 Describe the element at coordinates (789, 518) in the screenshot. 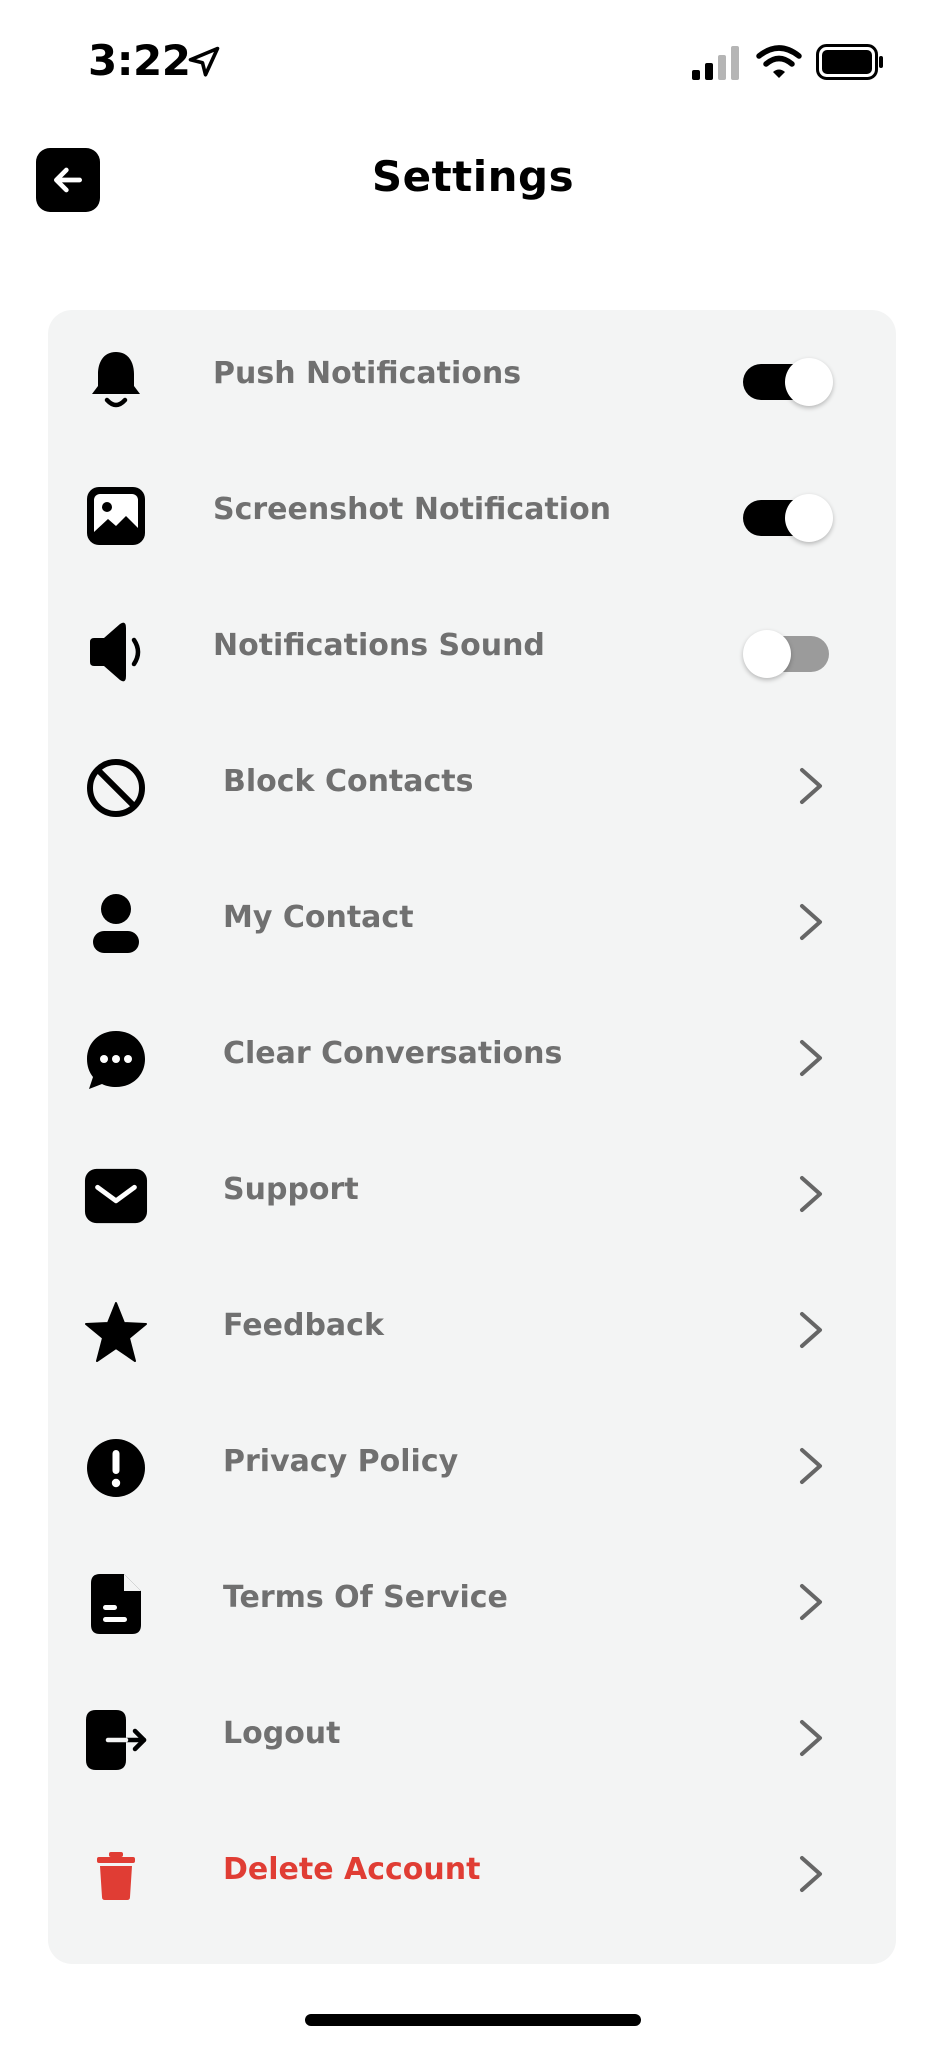

I see `screenshot-notification-toggle` at that location.